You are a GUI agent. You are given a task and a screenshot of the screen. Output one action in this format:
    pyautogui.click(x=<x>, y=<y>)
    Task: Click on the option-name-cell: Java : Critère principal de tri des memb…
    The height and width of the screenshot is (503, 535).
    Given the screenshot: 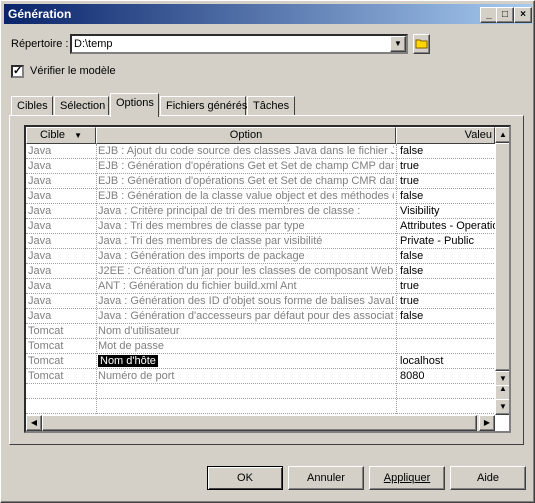 What is the action you would take?
    pyautogui.click(x=246, y=211)
    